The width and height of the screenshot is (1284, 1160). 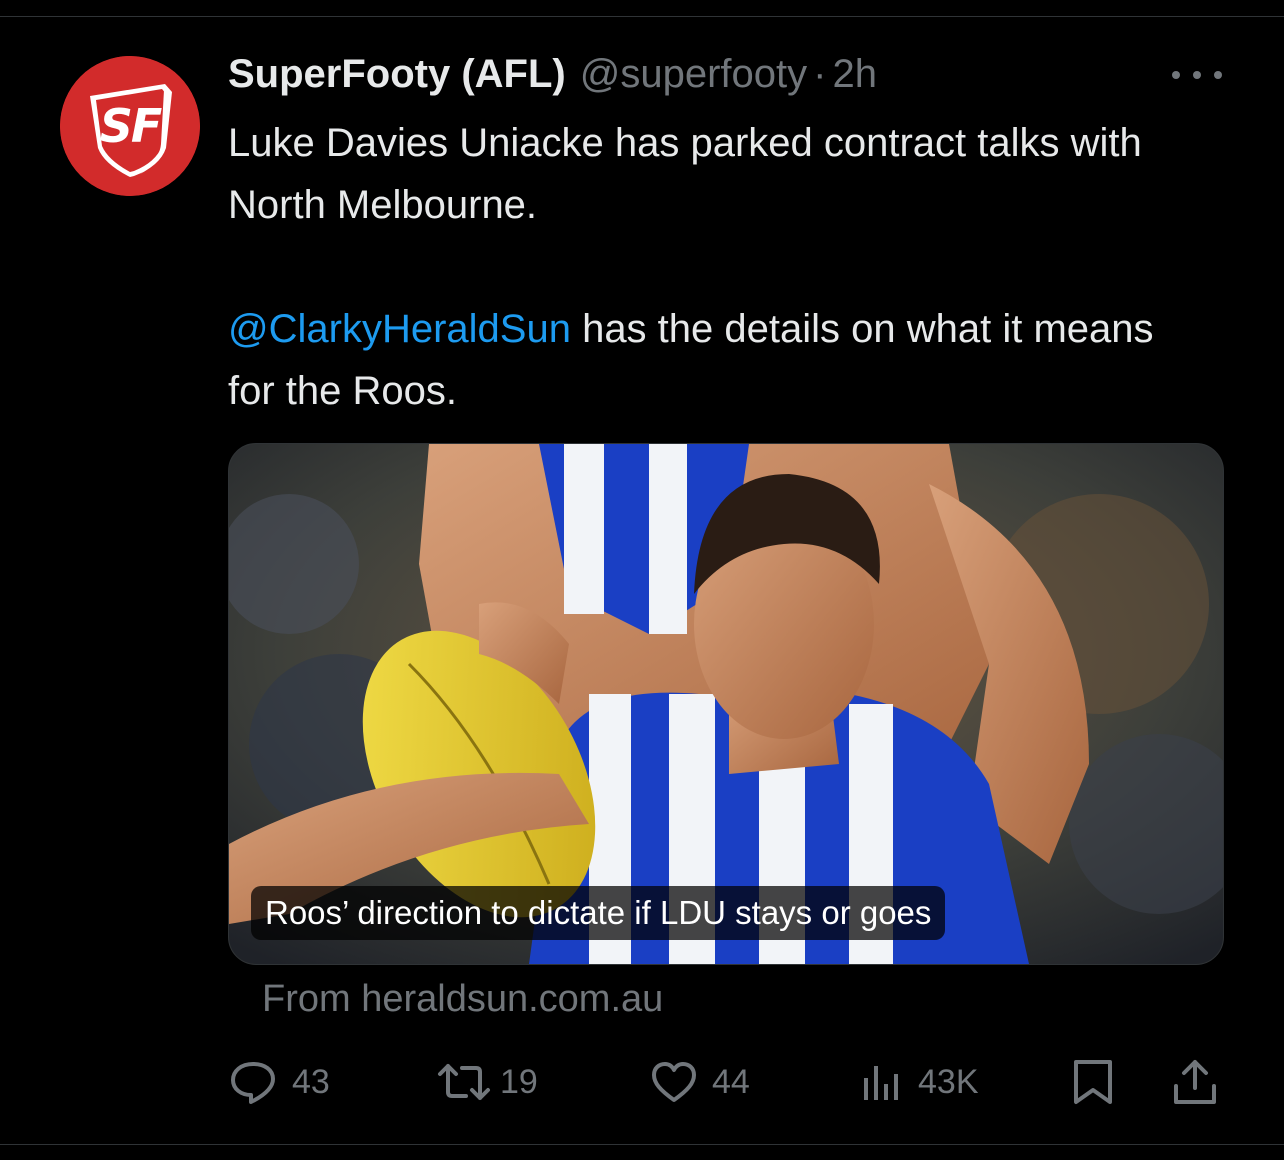 I want to click on handle: @superfooty, so click(x=693, y=74).